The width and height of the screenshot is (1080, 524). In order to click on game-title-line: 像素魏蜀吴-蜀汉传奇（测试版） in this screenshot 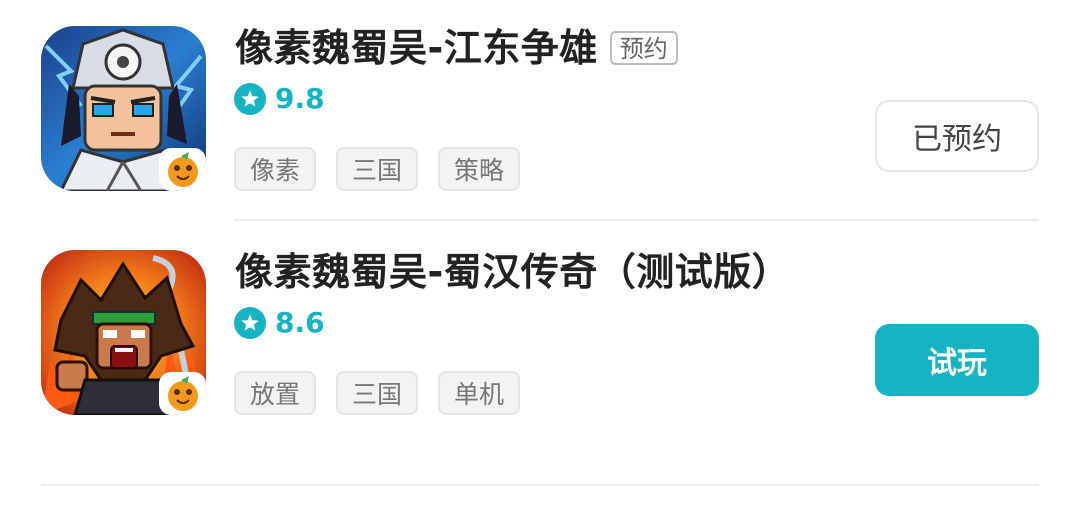, I will do `click(512, 272)`.